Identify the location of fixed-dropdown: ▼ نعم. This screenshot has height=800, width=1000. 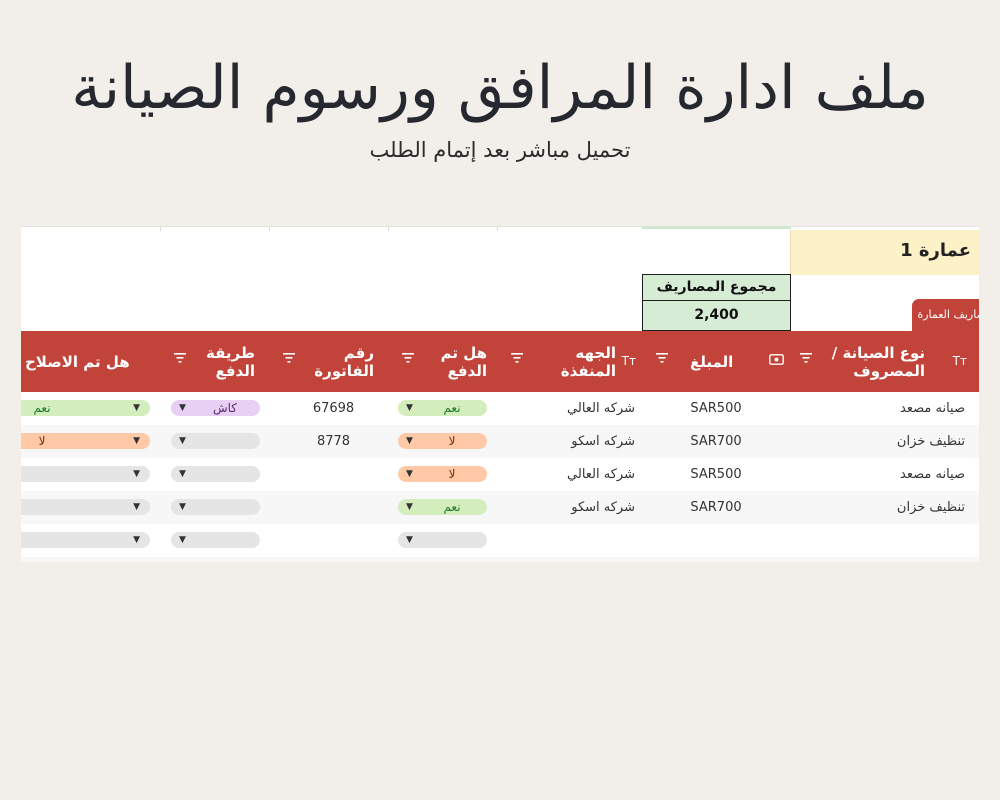
(85, 408).